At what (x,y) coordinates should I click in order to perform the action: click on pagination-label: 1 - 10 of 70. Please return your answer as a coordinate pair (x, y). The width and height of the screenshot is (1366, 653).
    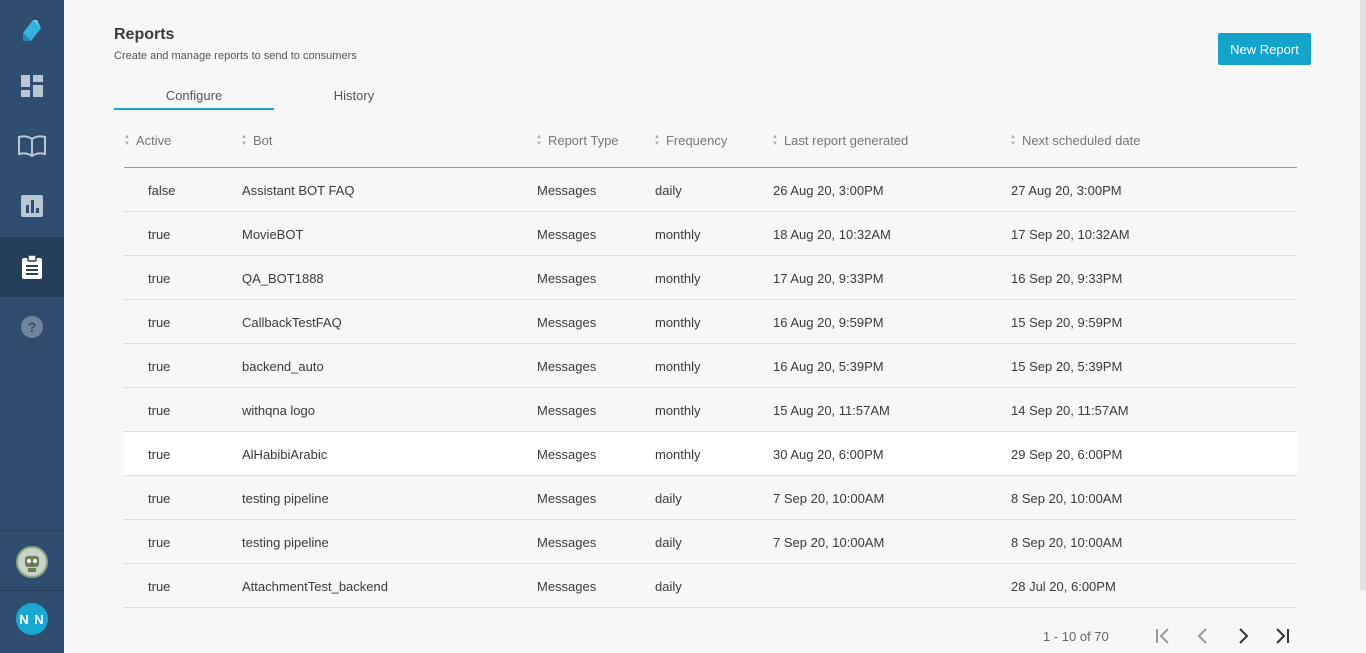
    Looking at the image, I should click on (1076, 636).